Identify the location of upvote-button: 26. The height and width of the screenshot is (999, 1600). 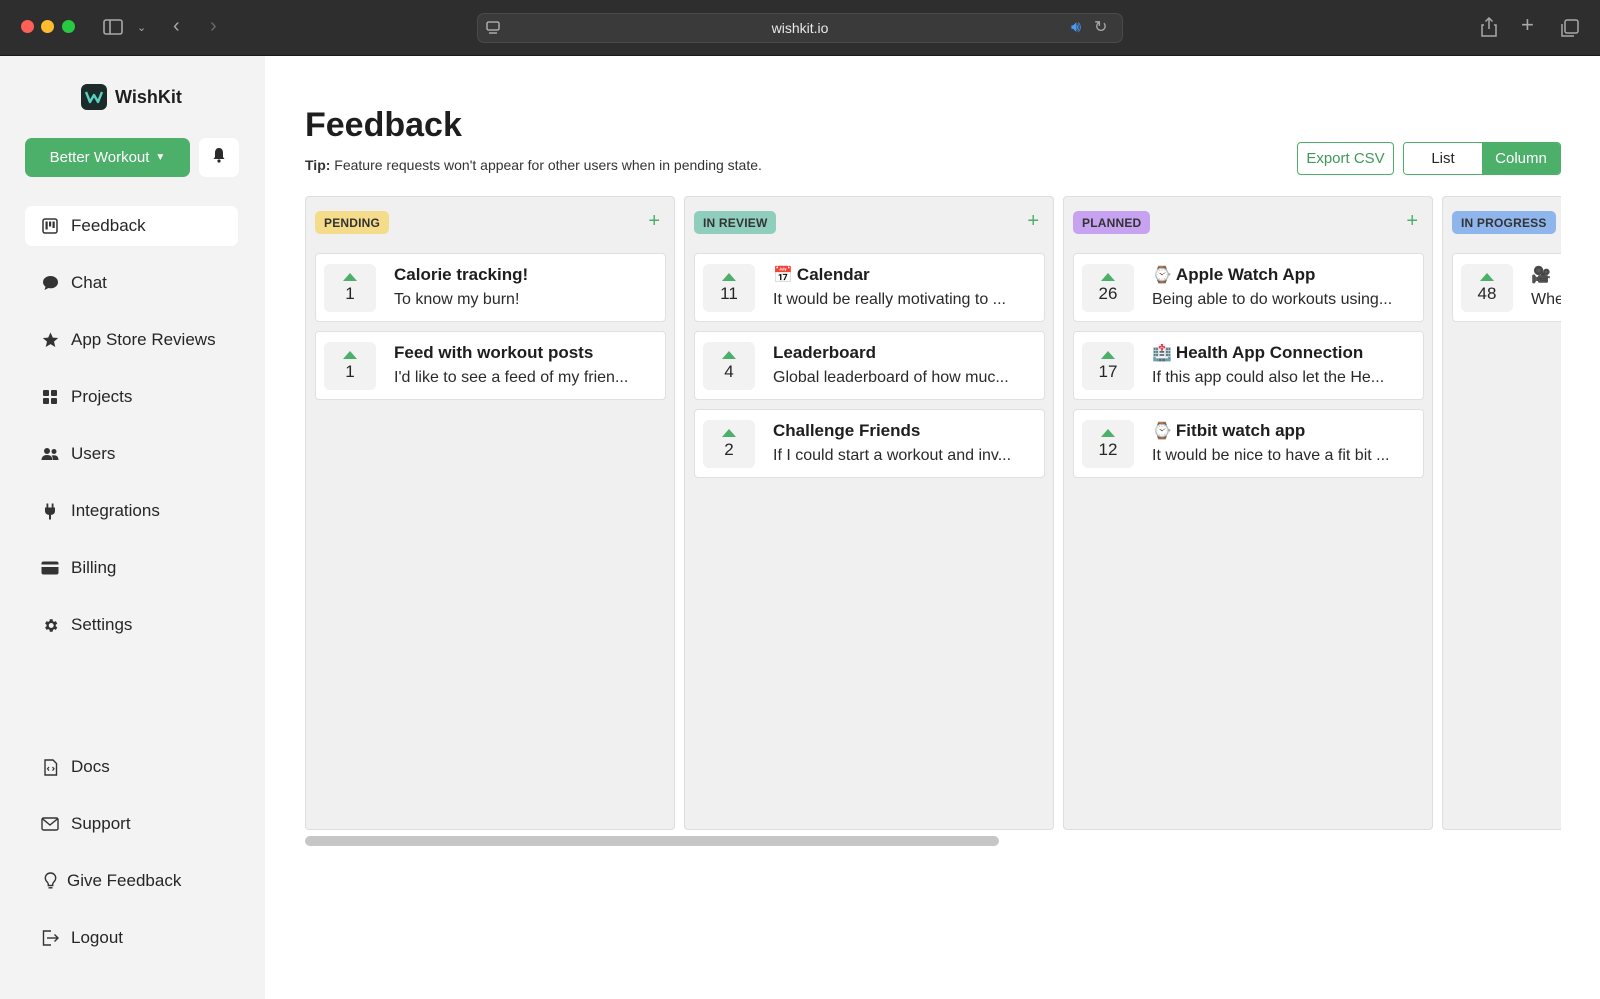
(1108, 288).